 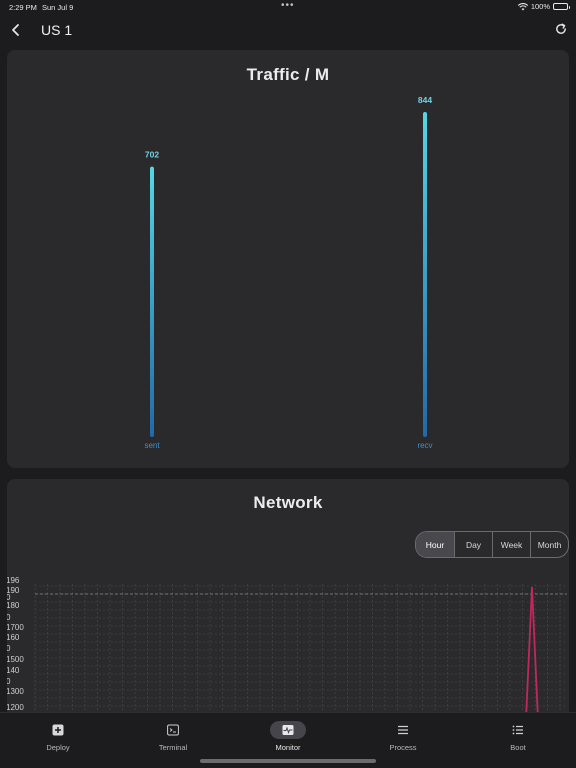 I want to click on network-series-line, so click(x=532, y=652).